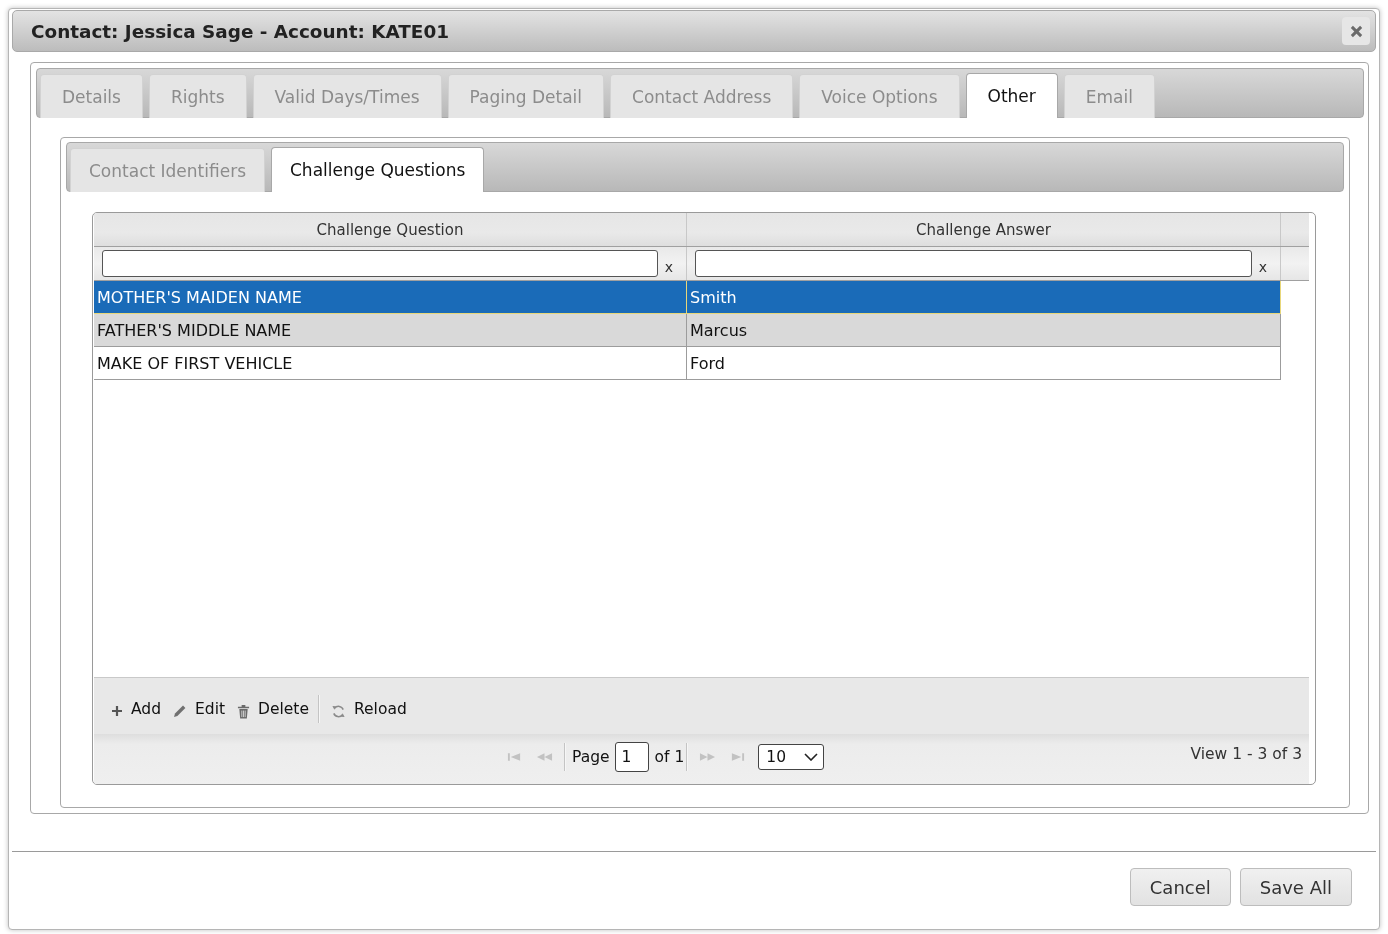  I want to click on table-cell: FATHER'S MIDDLE NAME, so click(390, 330).